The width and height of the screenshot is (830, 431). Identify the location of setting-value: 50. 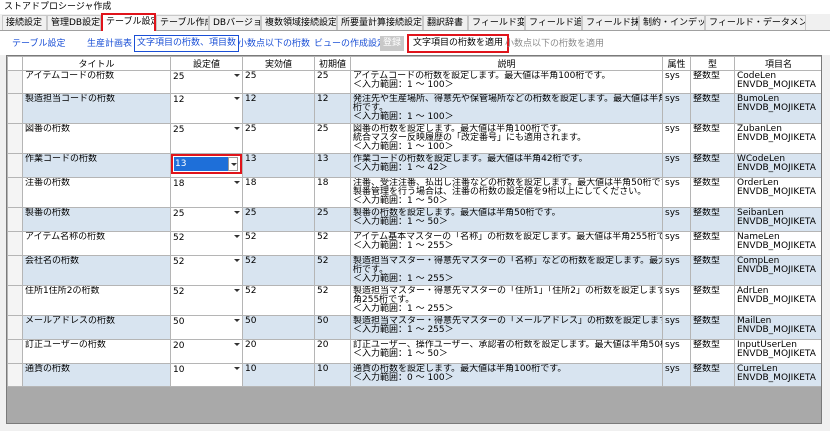
(206, 322).